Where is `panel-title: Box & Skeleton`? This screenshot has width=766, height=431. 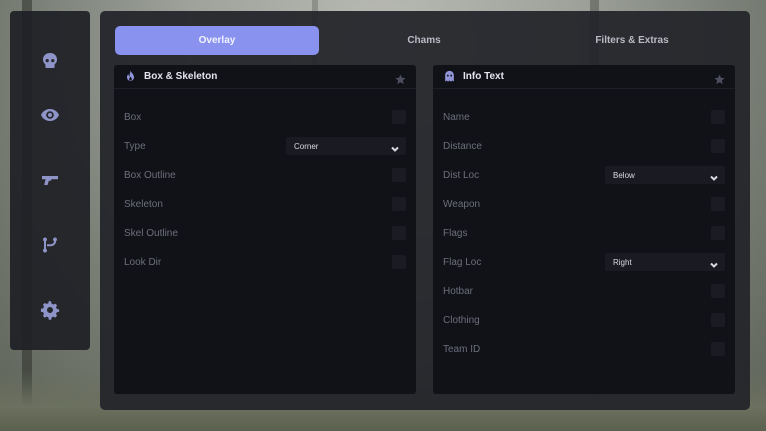 panel-title: Box & Skeleton is located at coordinates (181, 76).